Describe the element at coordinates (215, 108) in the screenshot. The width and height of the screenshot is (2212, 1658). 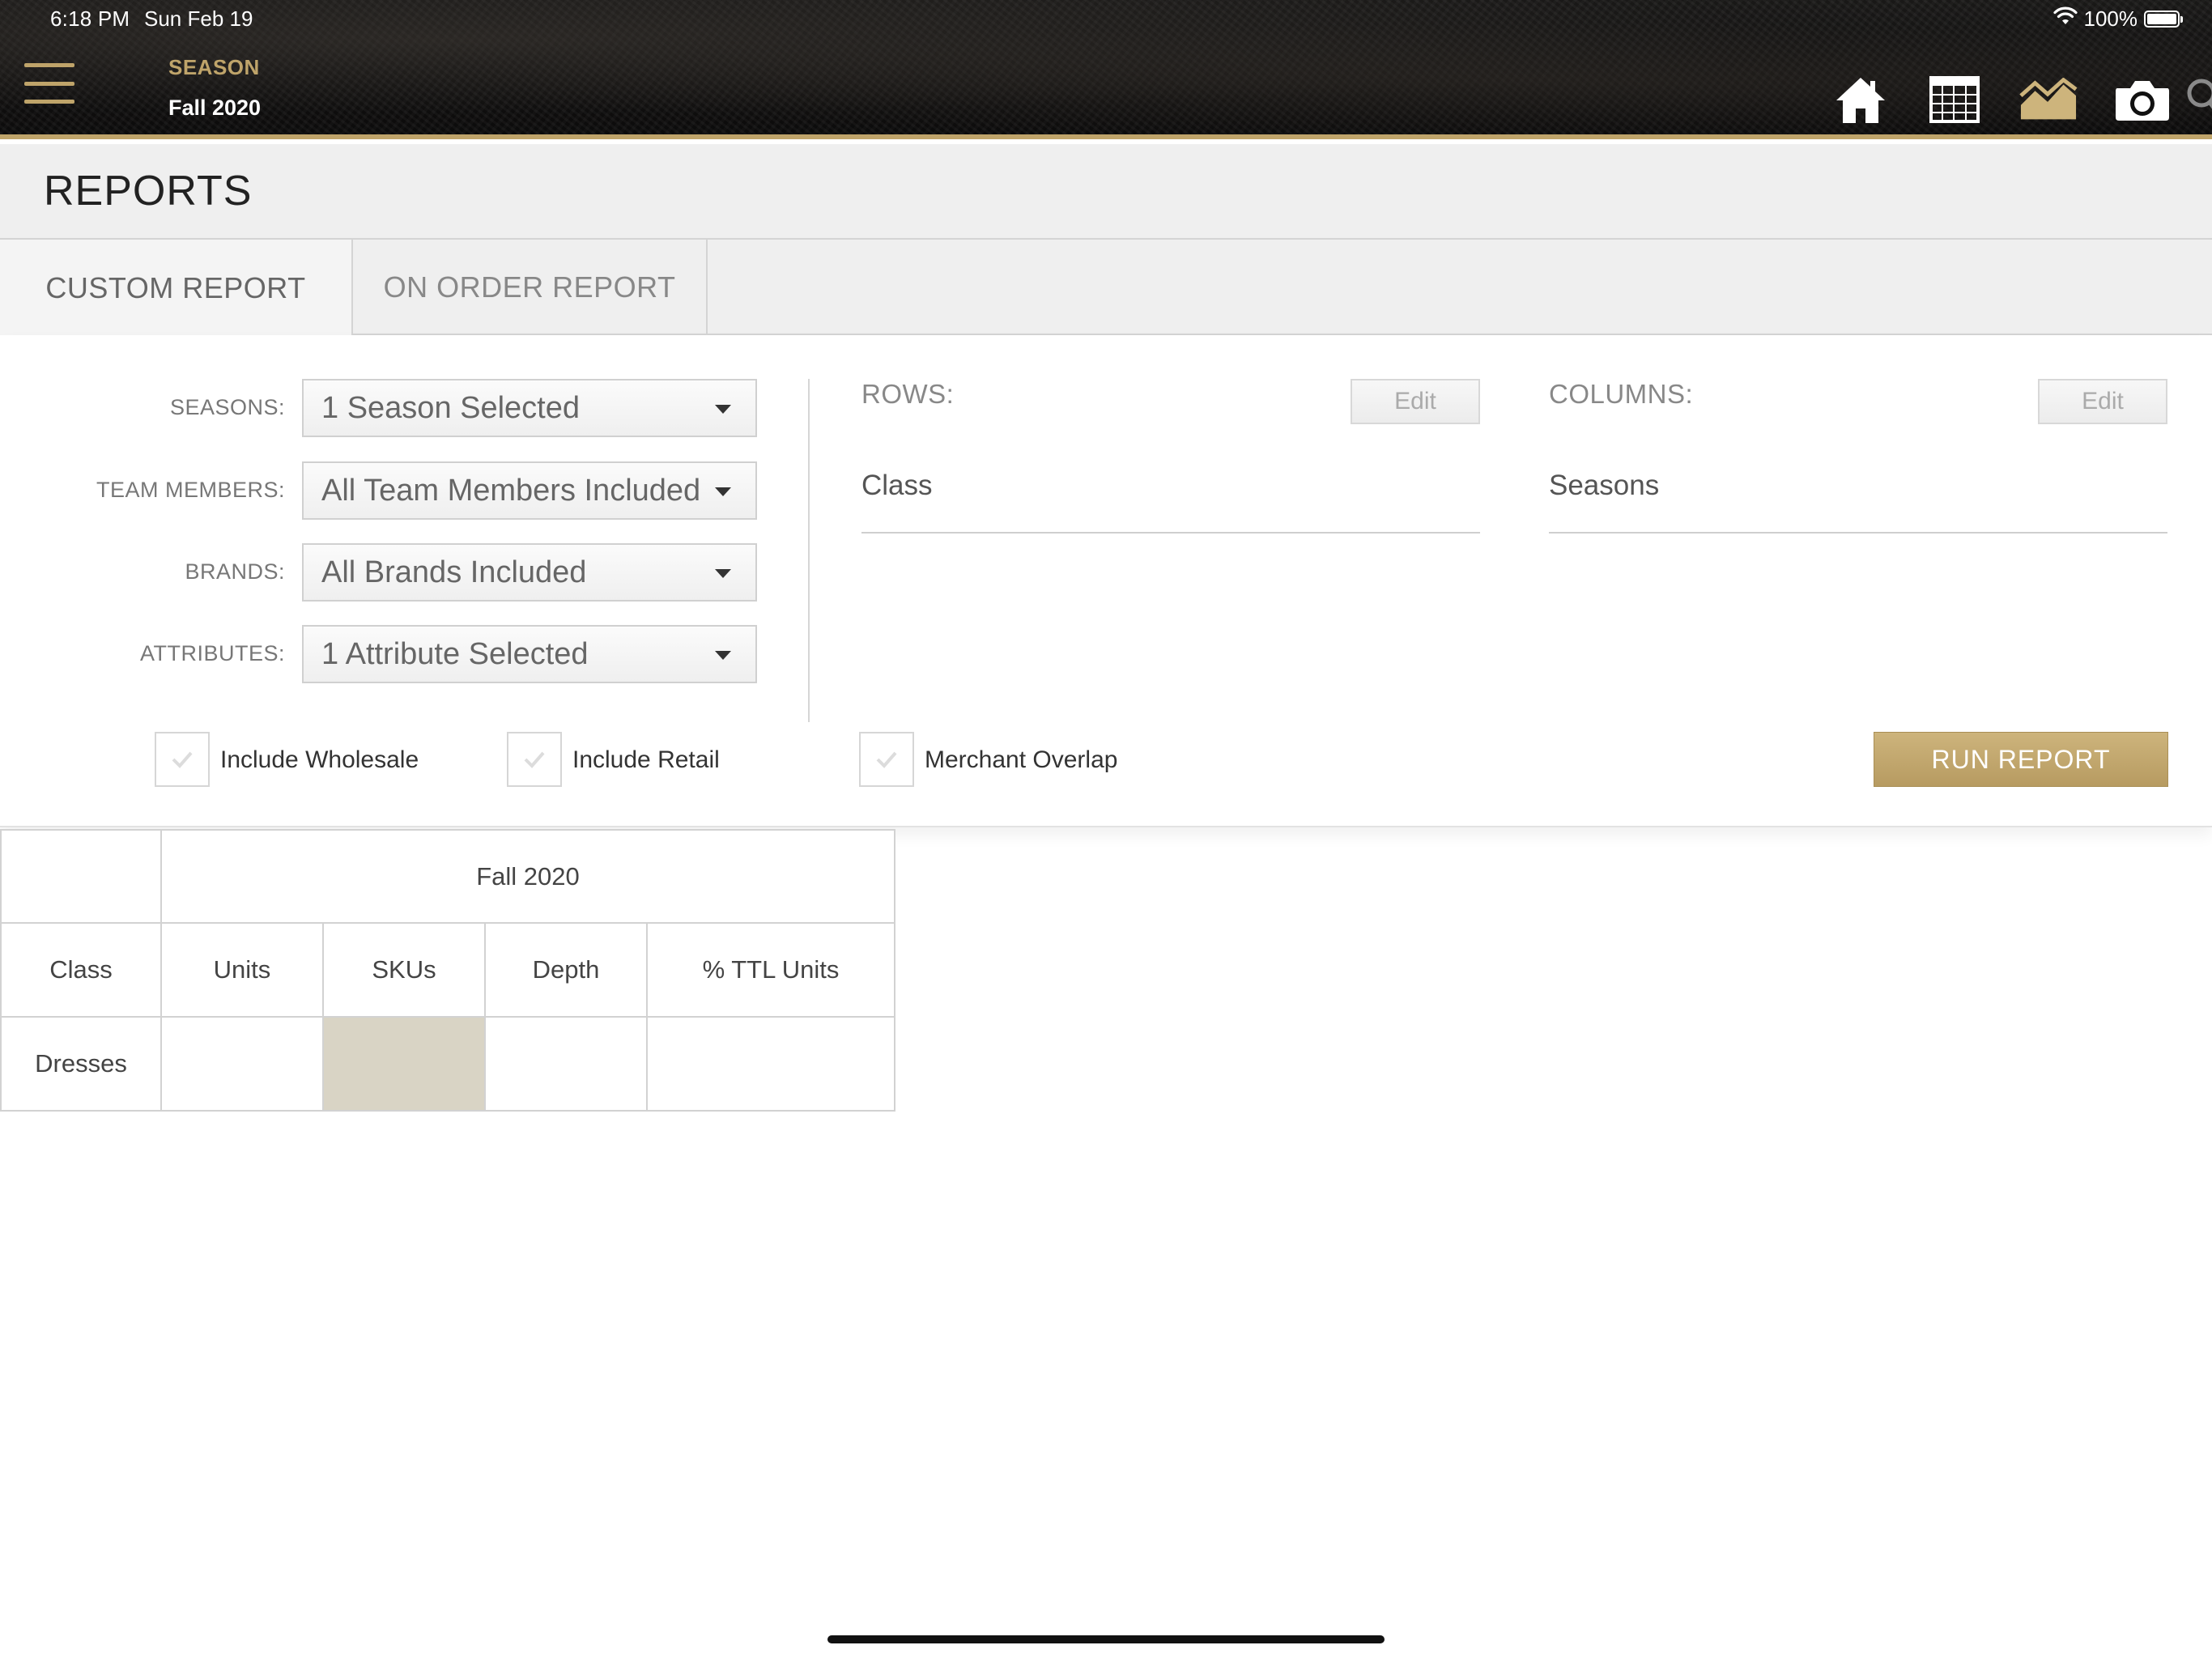
I see `season-value: Fall 2020` at that location.